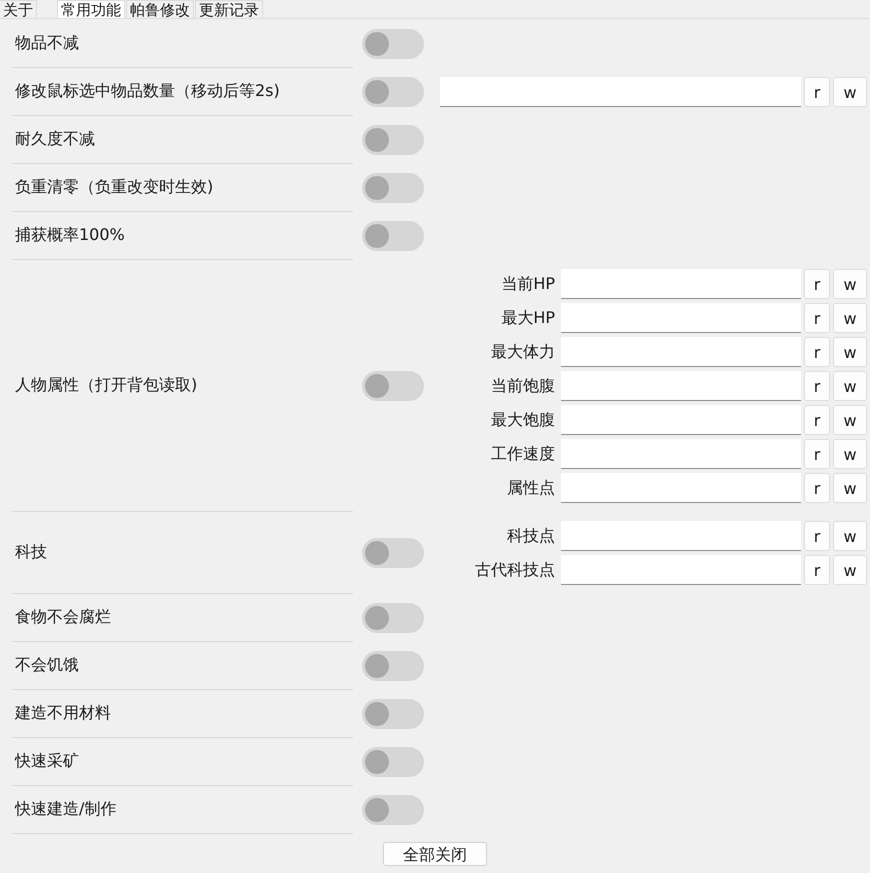  I want to click on feature-label: 人物属性（打开背包读取), so click(106, 385).